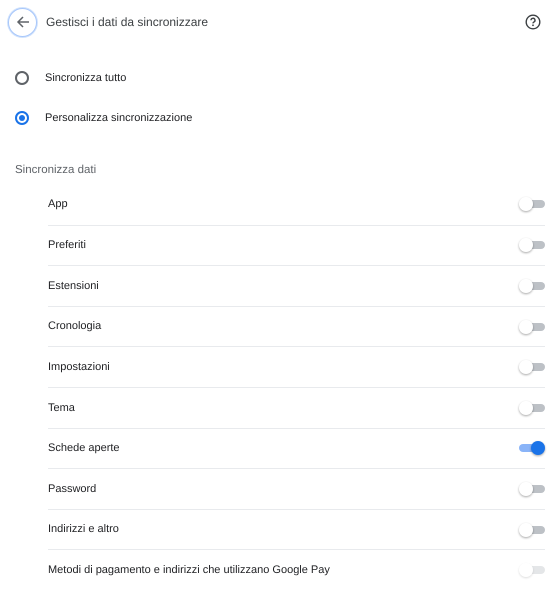  I want to click on setting-label: Metodi di pagamento e indirizzi che utilizzano Google Pay, so click(189, 570).